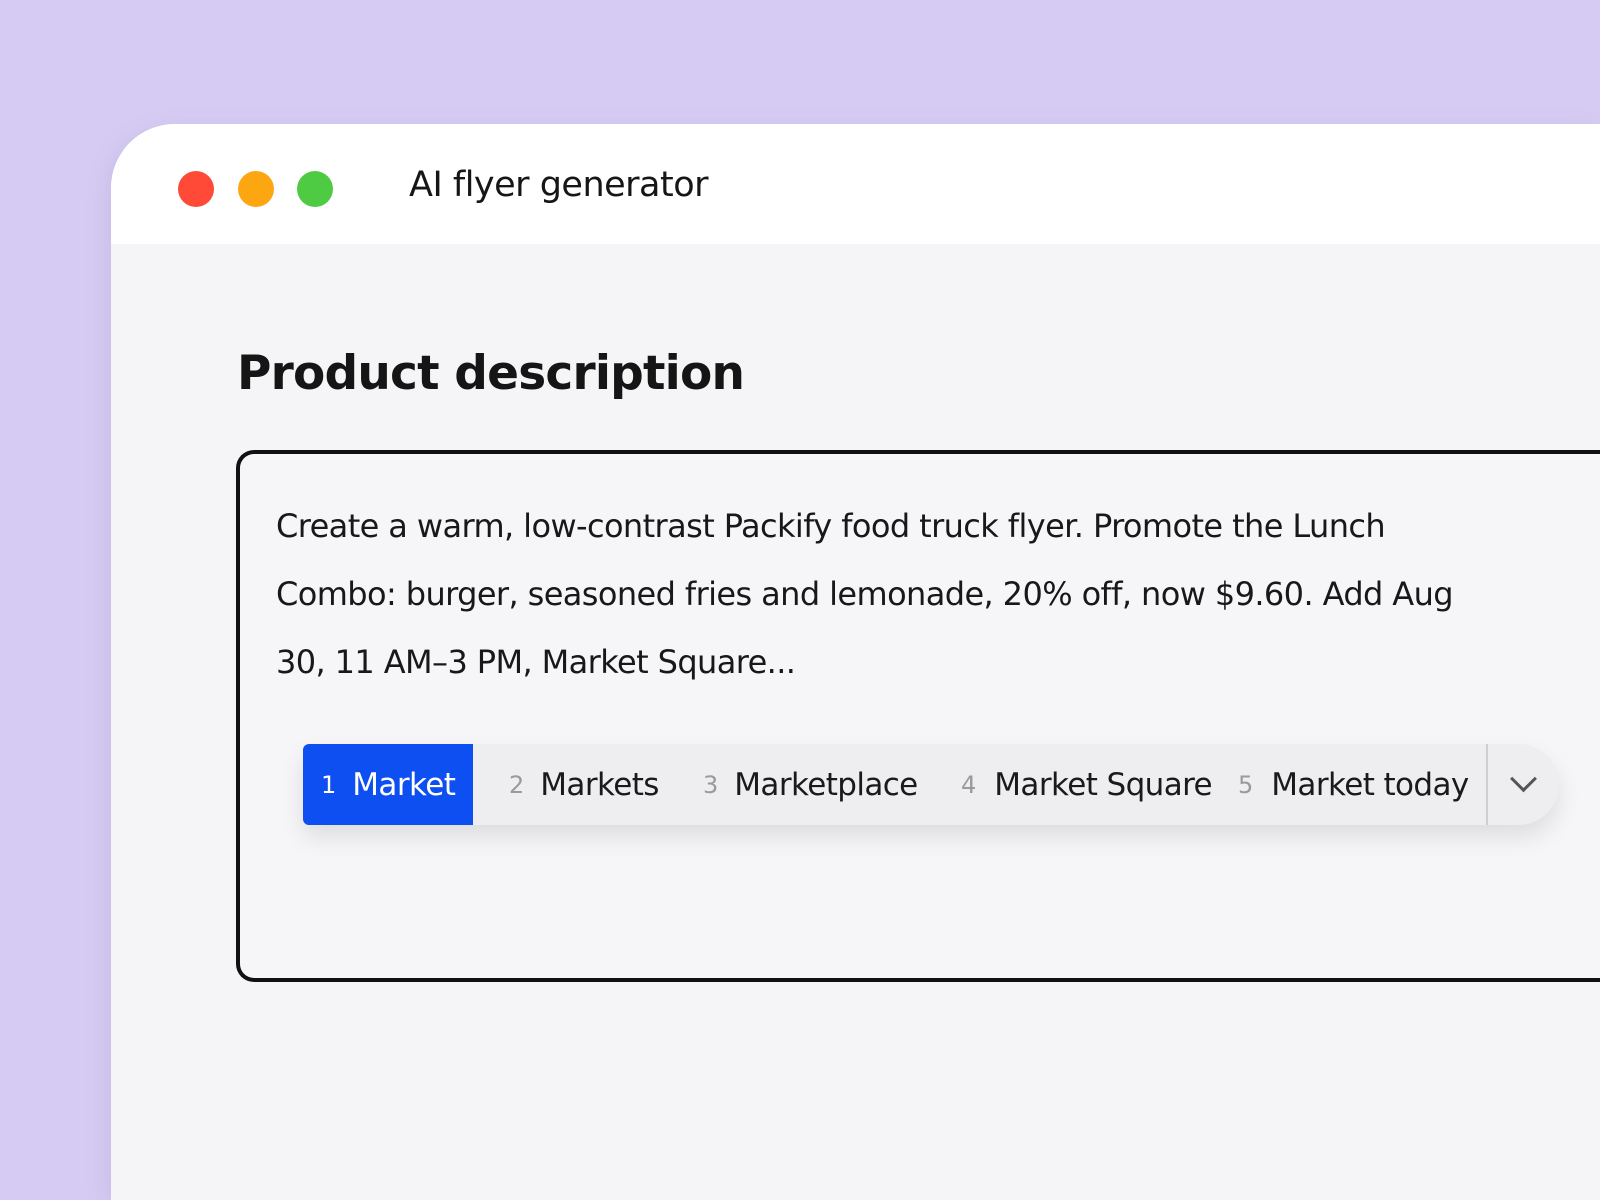 The image size is (1600, 1200). I want to click on title-bar: AI flyer generator, so click(855, 184).